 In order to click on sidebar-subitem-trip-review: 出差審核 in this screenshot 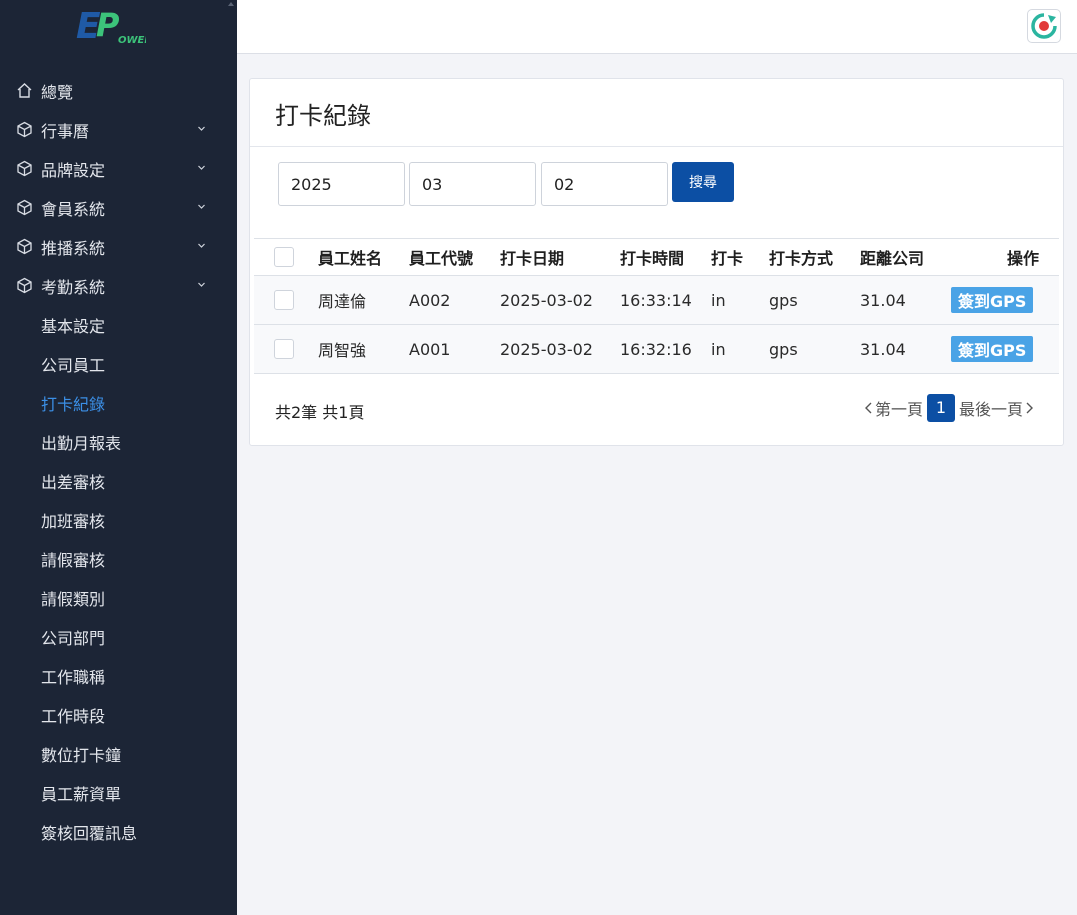, I will do `click(118, 480)`.